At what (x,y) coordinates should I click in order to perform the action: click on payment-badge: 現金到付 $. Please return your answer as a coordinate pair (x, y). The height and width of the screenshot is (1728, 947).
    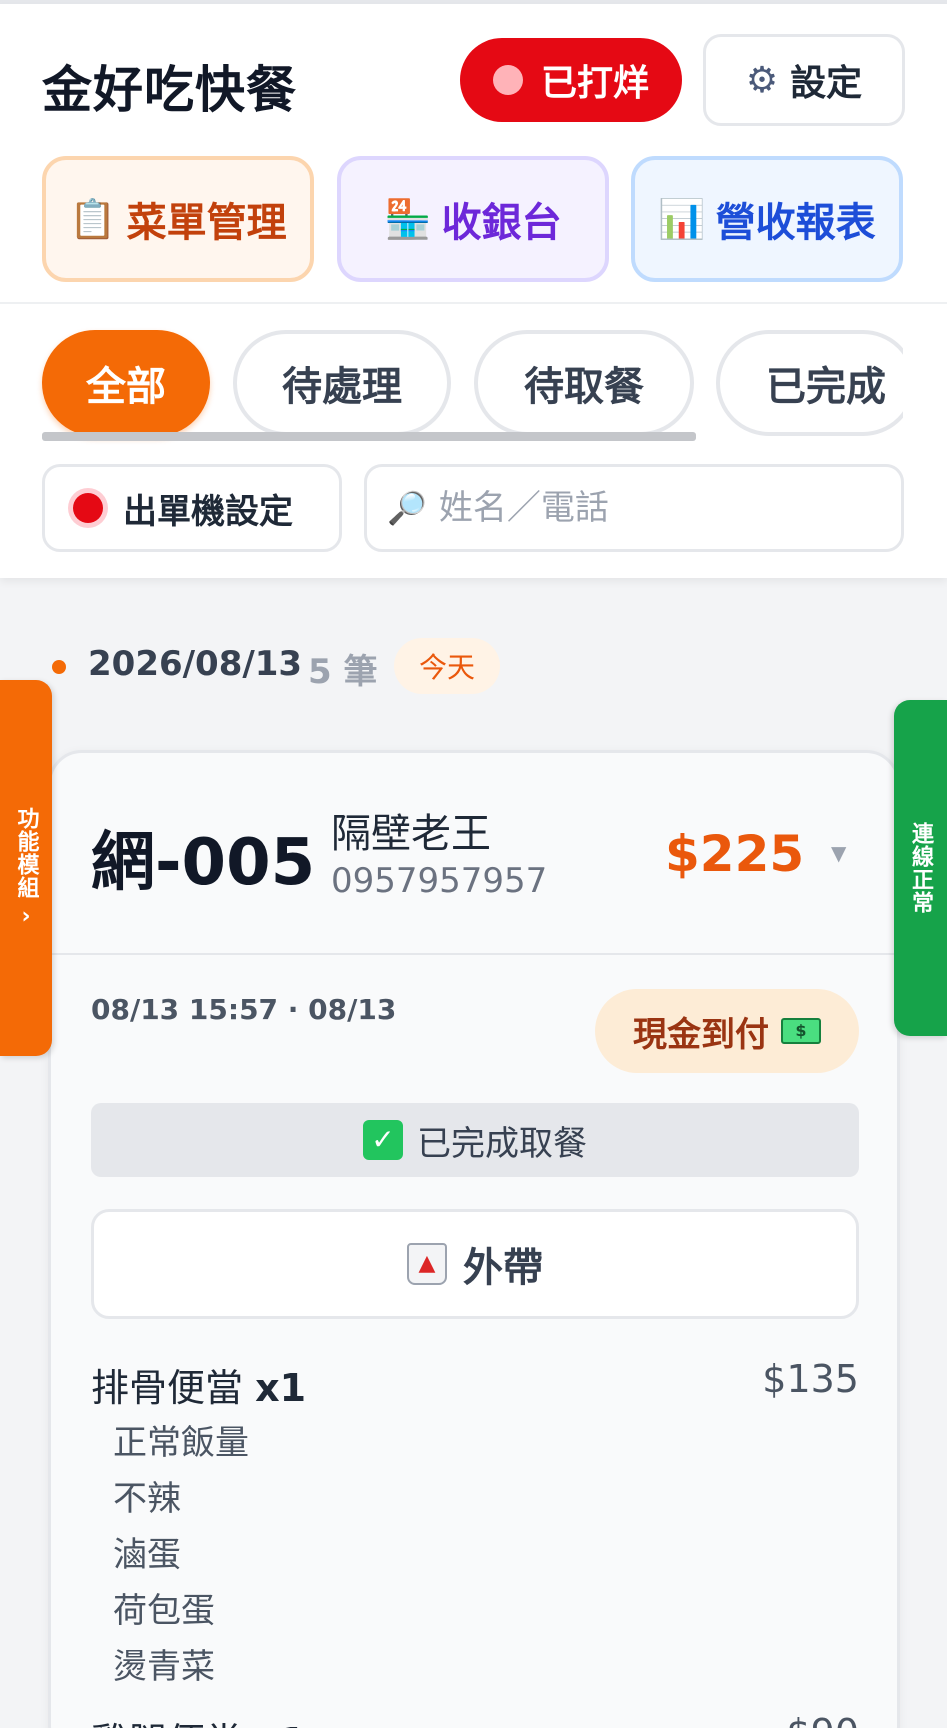
    Looking at the image, I should click on (727, 1031).